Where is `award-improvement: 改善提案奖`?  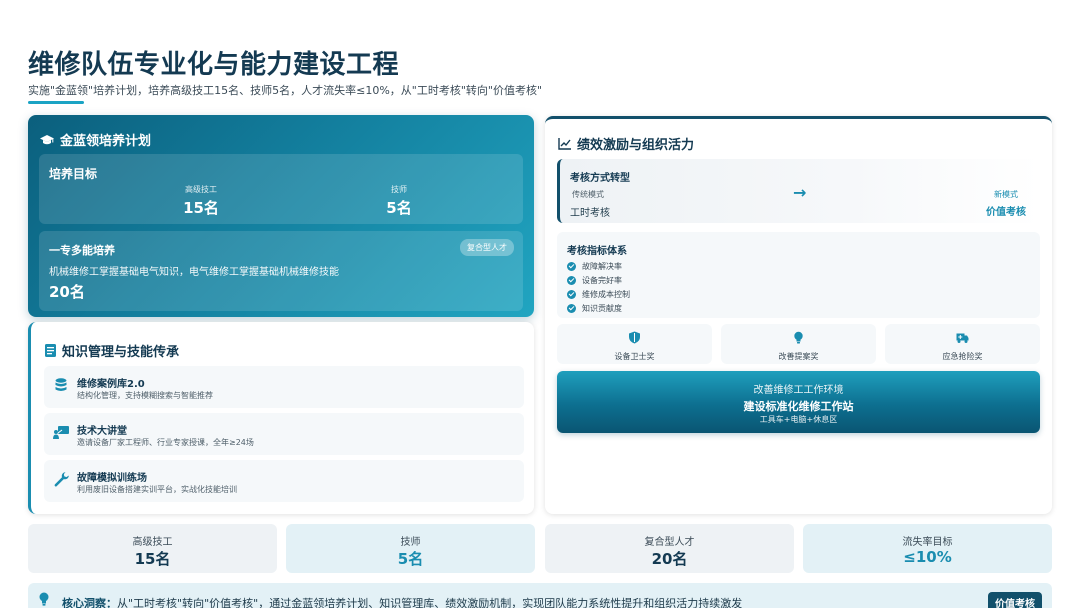 award-improvement: 改善提案奖 is located at coordinates (798, 344).